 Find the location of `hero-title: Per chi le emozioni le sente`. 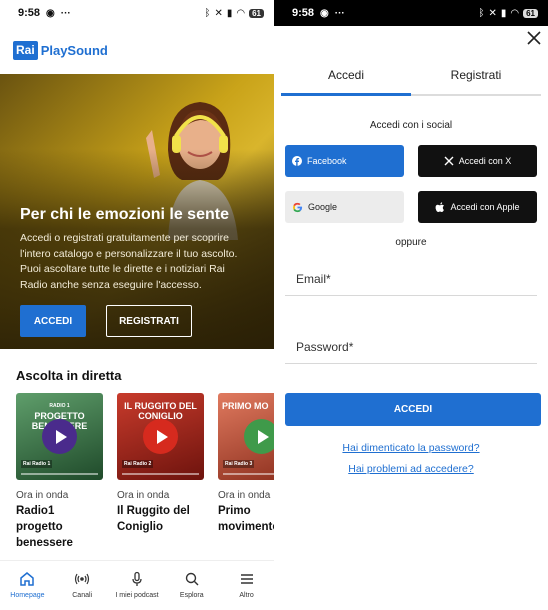

hero-title: Per chi le emozioni le sente is located at coordinates (124, 214).